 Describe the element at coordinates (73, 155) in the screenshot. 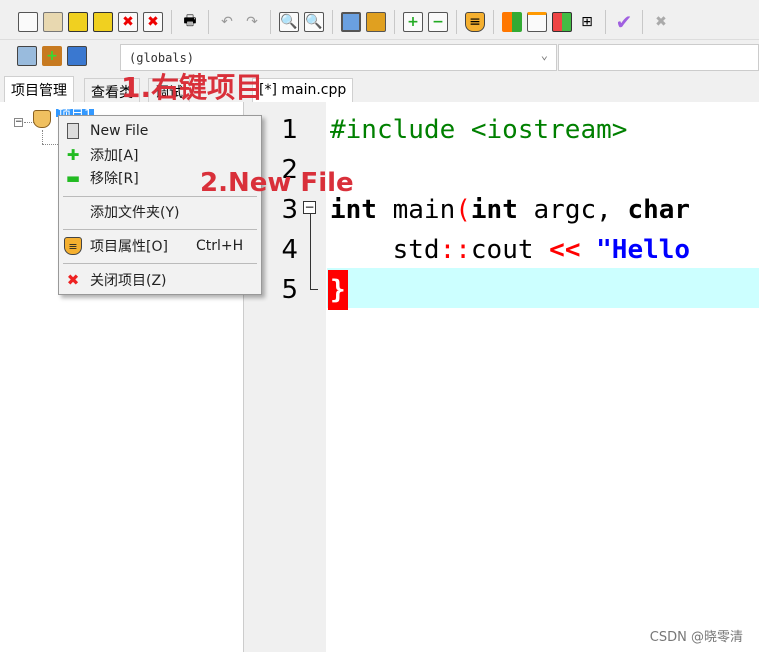

I see `add-icon: ✚` at that location.